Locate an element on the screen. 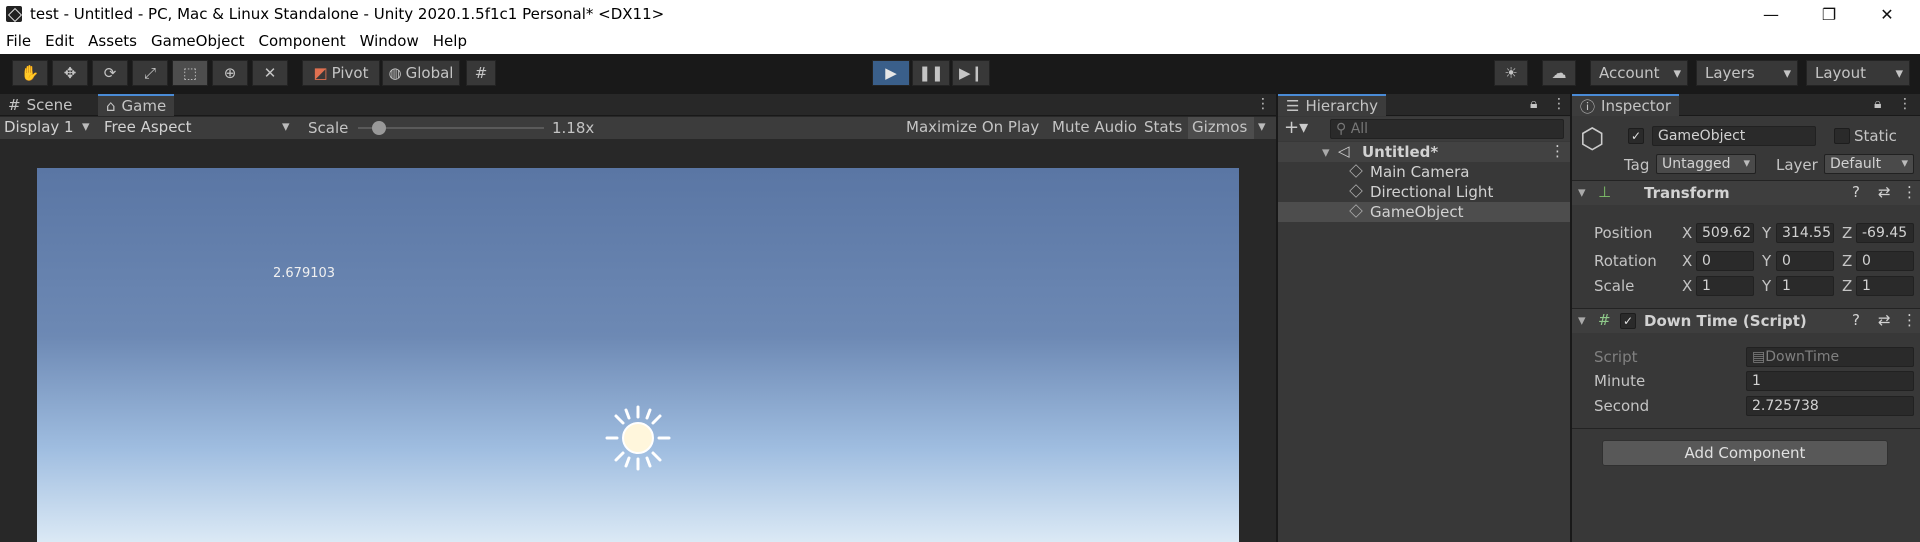 The image size is (1920, 542). hierarchy-search-input: ⚲ All is located at coordinates (1447, 129).